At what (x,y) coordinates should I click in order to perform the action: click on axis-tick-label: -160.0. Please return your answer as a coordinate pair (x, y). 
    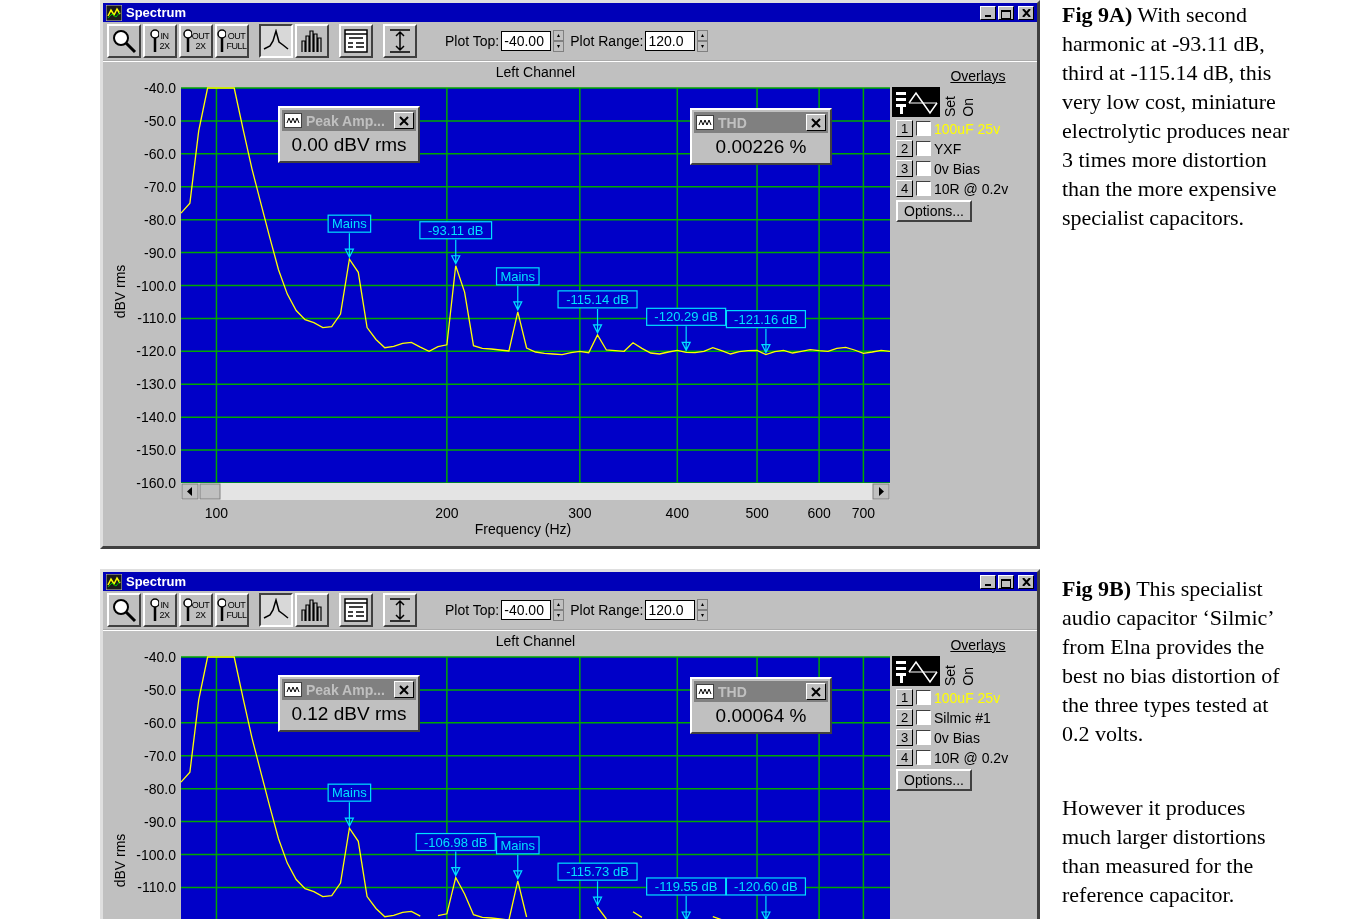
    Looking at the image, I should click on (156, 483).